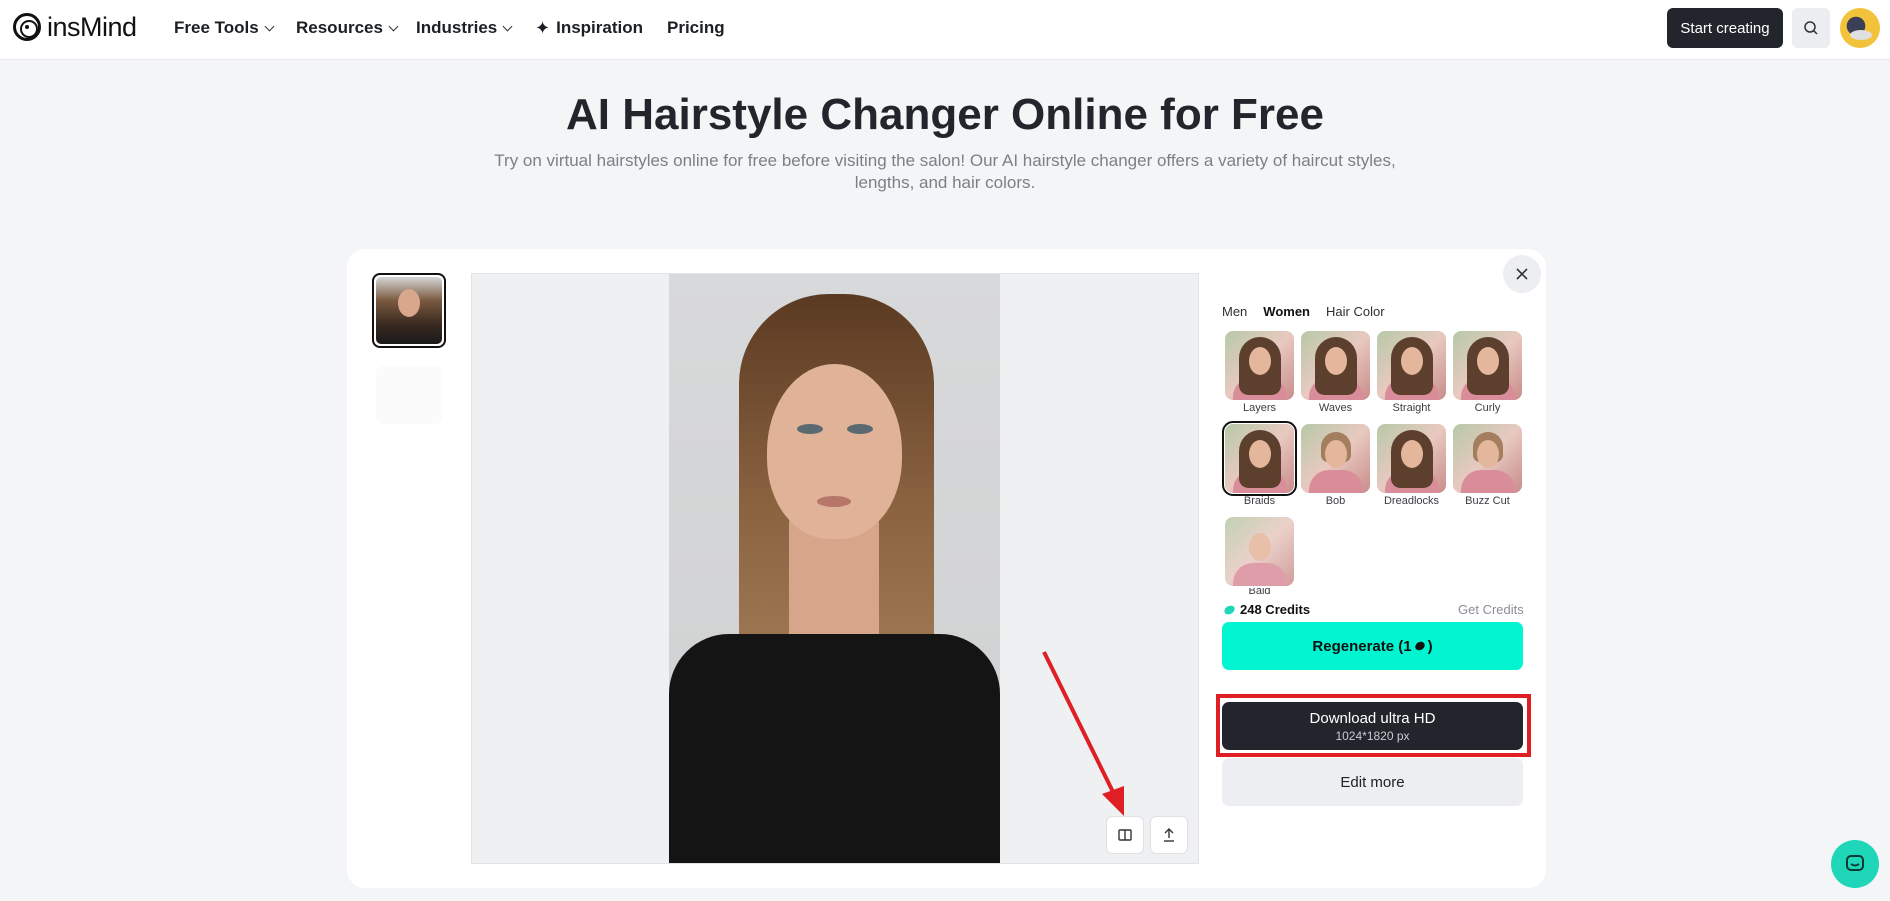 This screenshot has width=1890, height=901. I want to click on nav-industries: Industries, so click(464, 28).